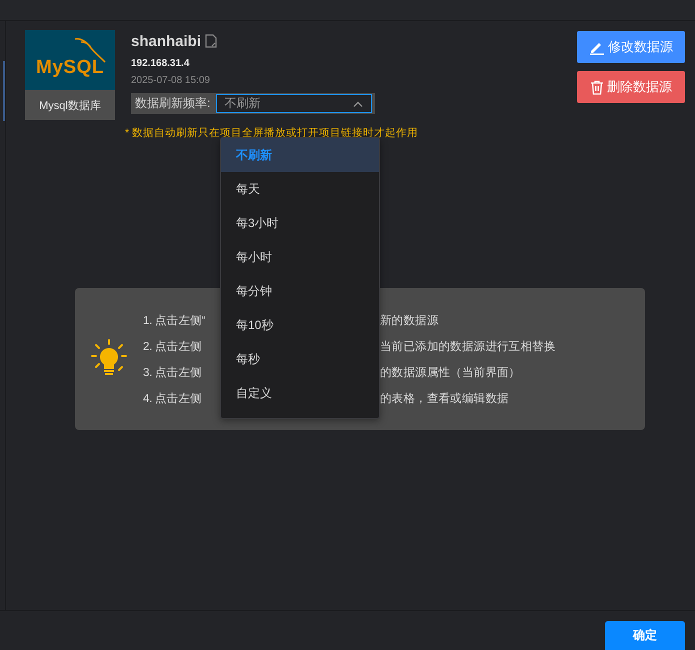  I want to click on host-address: 192.168.31.4, so click(160, 63).